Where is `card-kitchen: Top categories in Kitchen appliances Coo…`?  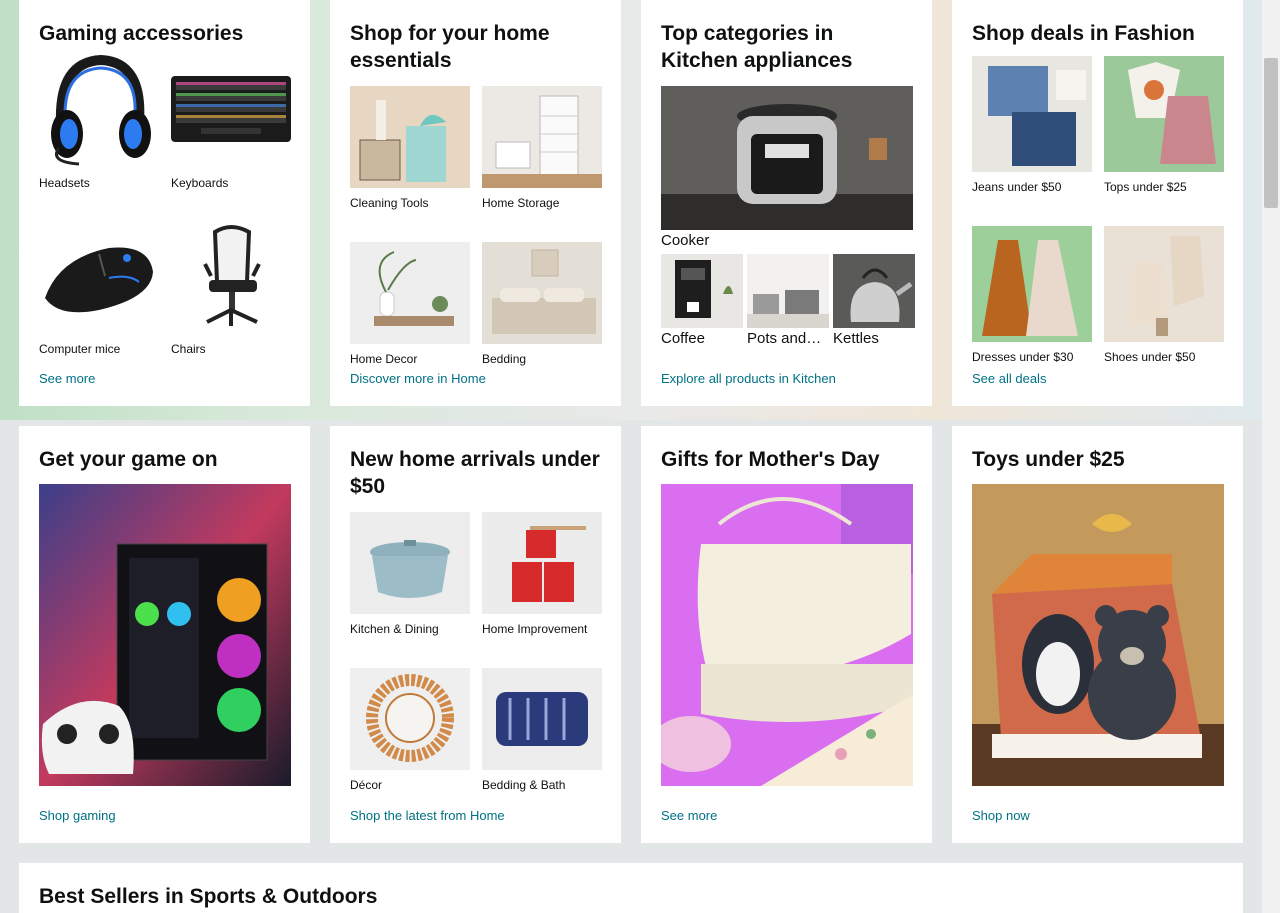
card-kitchen: Top categories in Kitchen appliances Coo… is located at coordinates (786, 203).